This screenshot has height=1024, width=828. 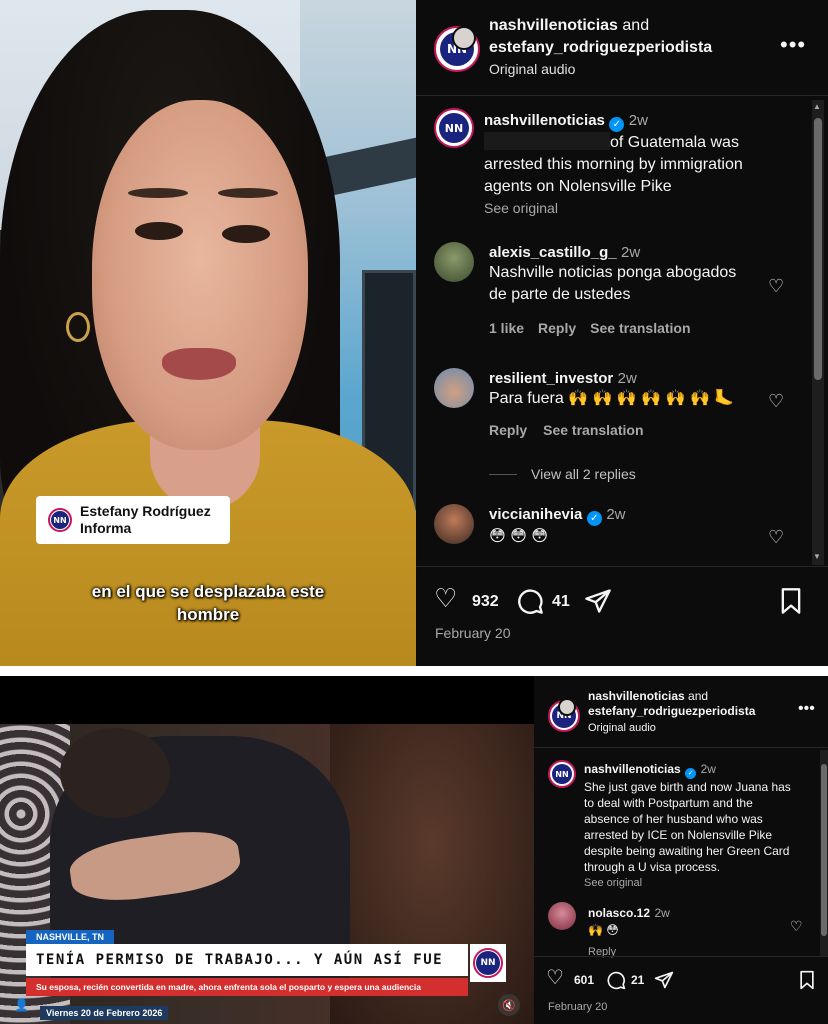 What do you see at coordinates (535, 514) in the screenshot?
I see `comment-username: viccianihevia` at bounding box center [535, 514].